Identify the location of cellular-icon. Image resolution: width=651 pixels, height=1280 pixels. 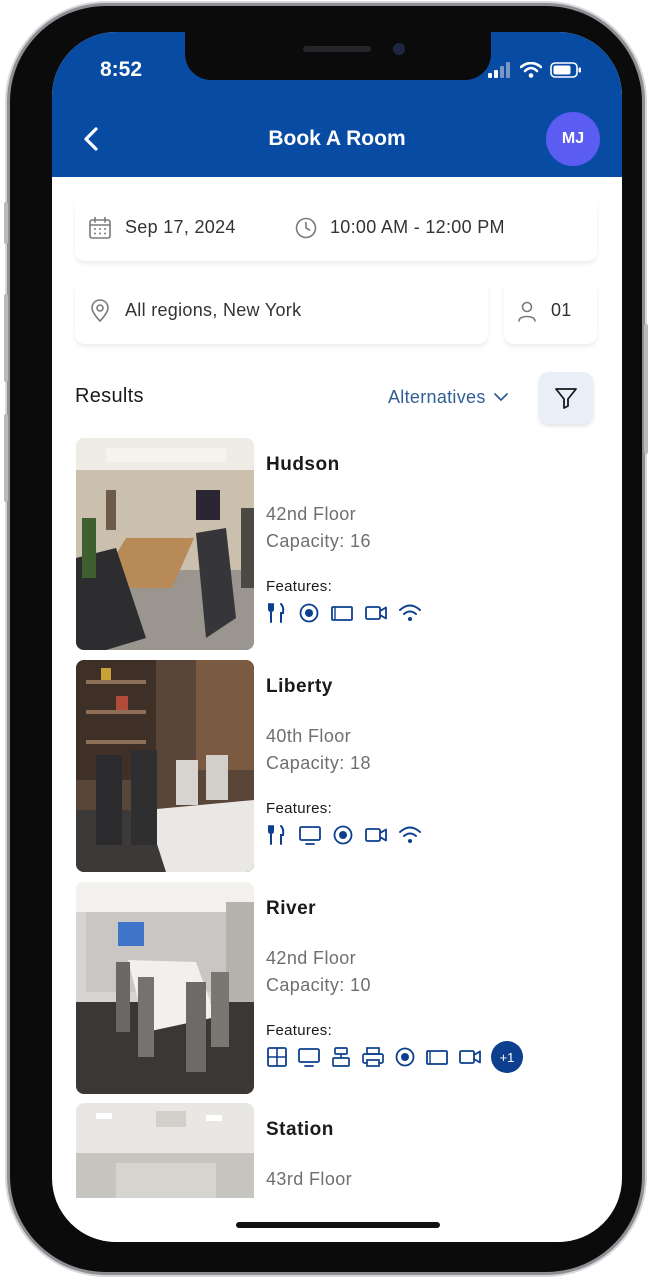
(499, 70).